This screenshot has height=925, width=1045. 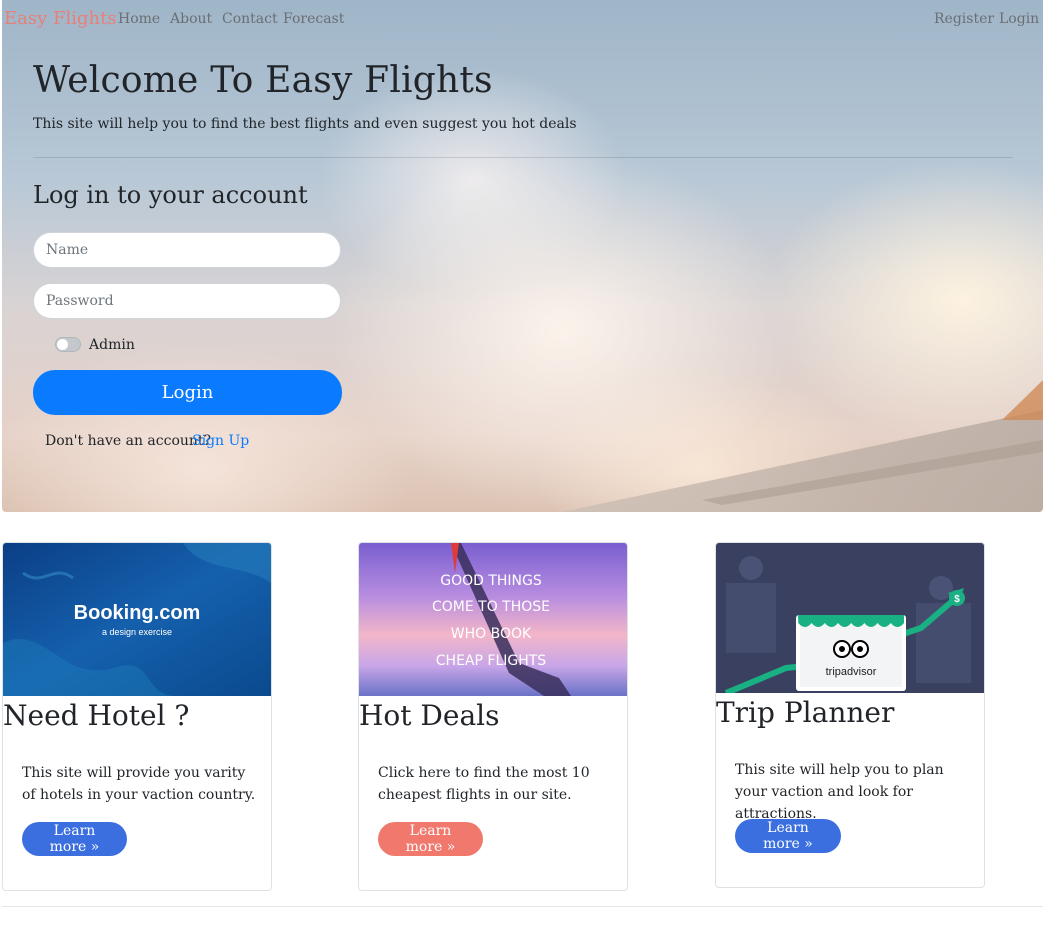 What do you see at coordinates (964, 19) in the screenshot?
I see `nav-register: Register` at bounding box center [964, 19].